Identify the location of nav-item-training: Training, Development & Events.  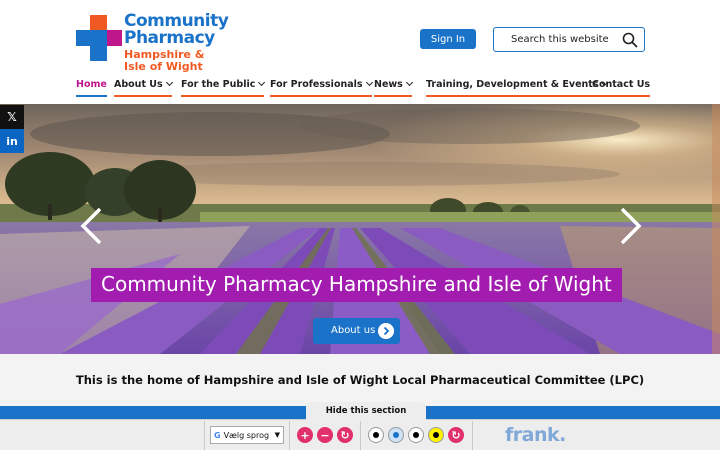
(517, 87).